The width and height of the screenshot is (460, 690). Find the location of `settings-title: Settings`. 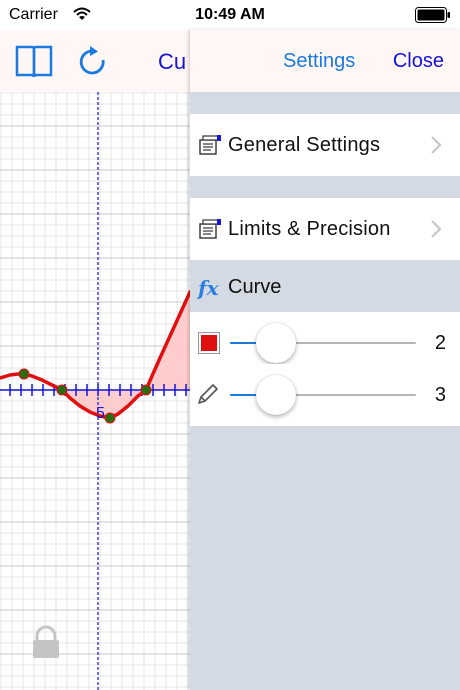

settings-title: Settings is located at coordinates (319, 61).